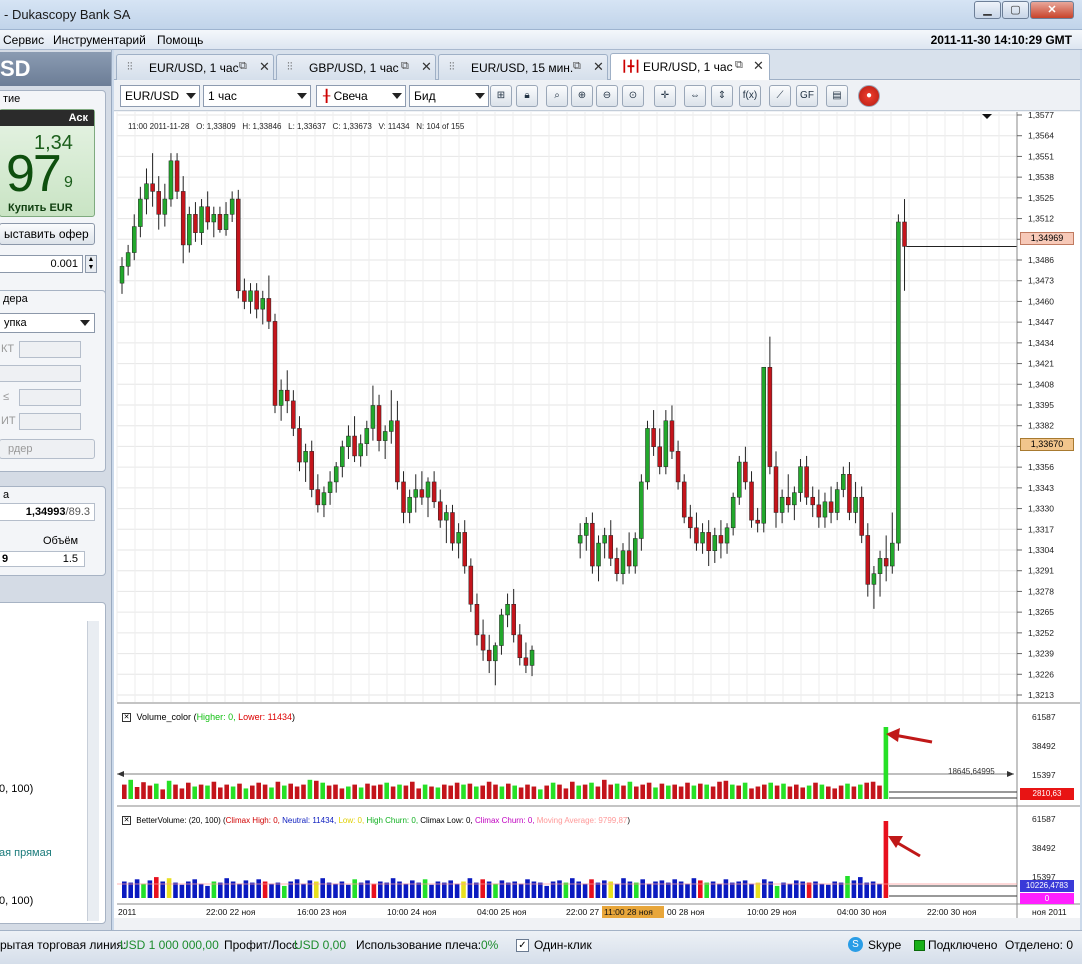 The height and width of the screenshot is (964, 1082). I want to click on amount-stepper: ▲ ▼, so click(91, 264).